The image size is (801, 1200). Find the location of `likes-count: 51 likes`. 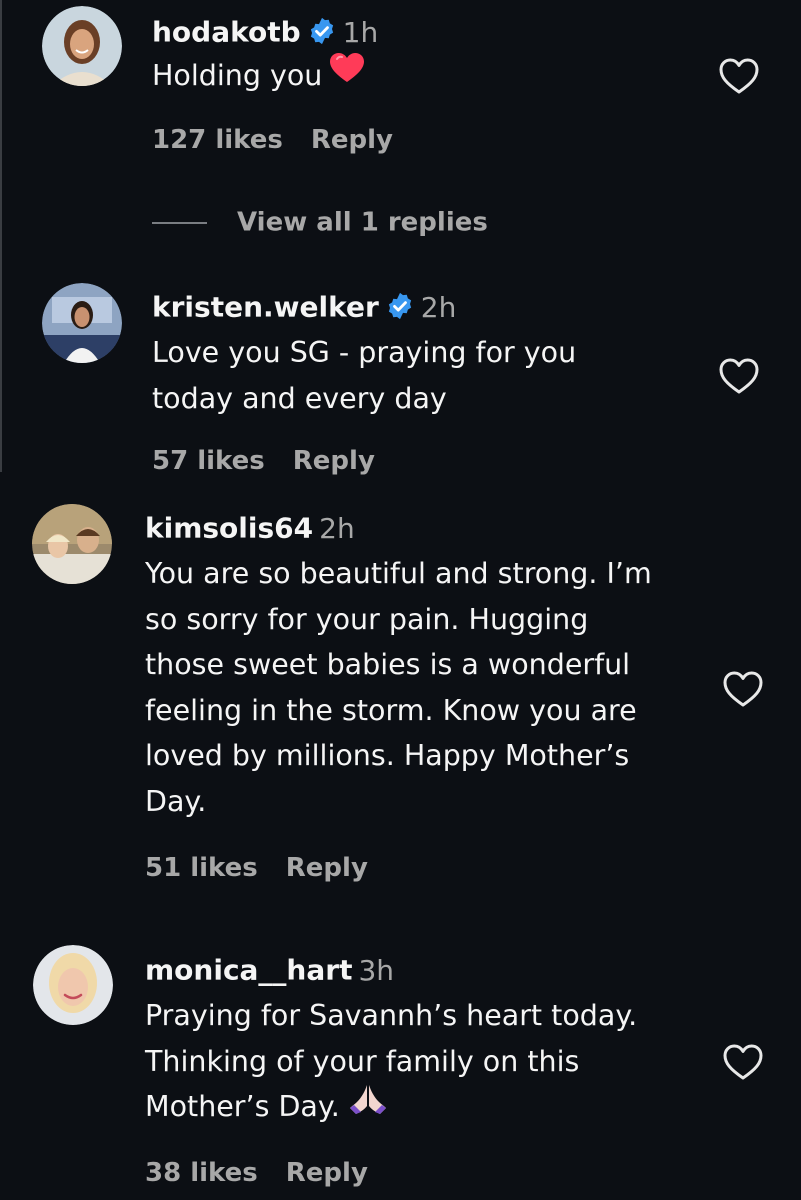

likes-count: 51 likes is located at coordinates (201, 868).